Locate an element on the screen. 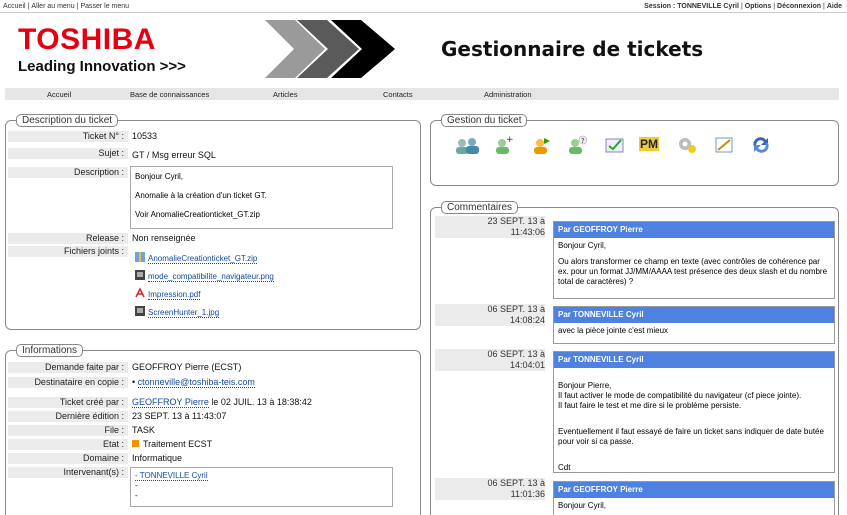 The width and height of the screenshot is (847, 515). creator-link: GEOFFROY Pierre is located at coordinates (170, 402).